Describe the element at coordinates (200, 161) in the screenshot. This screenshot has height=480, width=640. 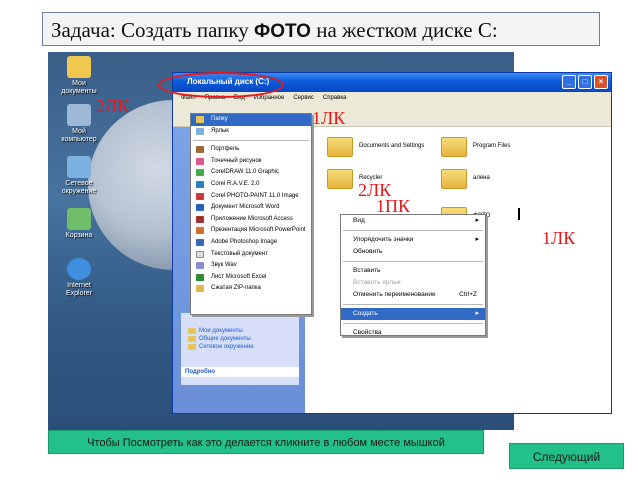
I see `bitmap-icon` at that location.